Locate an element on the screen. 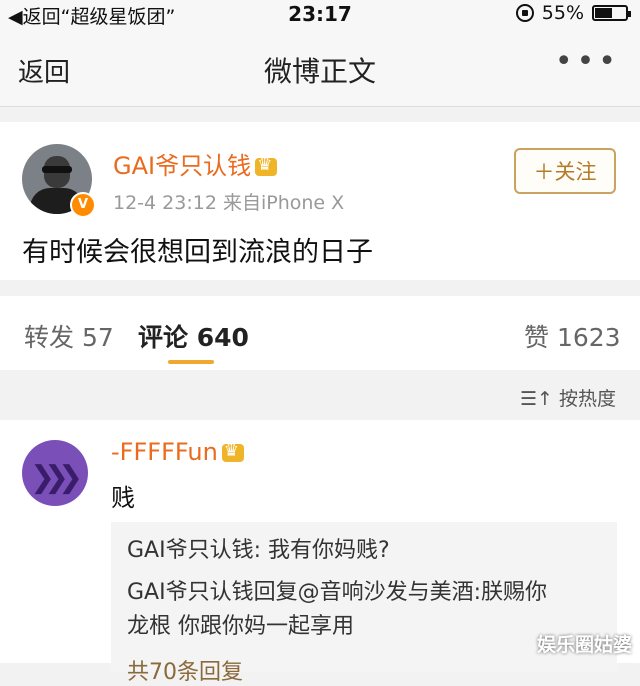  reply-text: 朕赐你 is located at coordinates (514, 592).